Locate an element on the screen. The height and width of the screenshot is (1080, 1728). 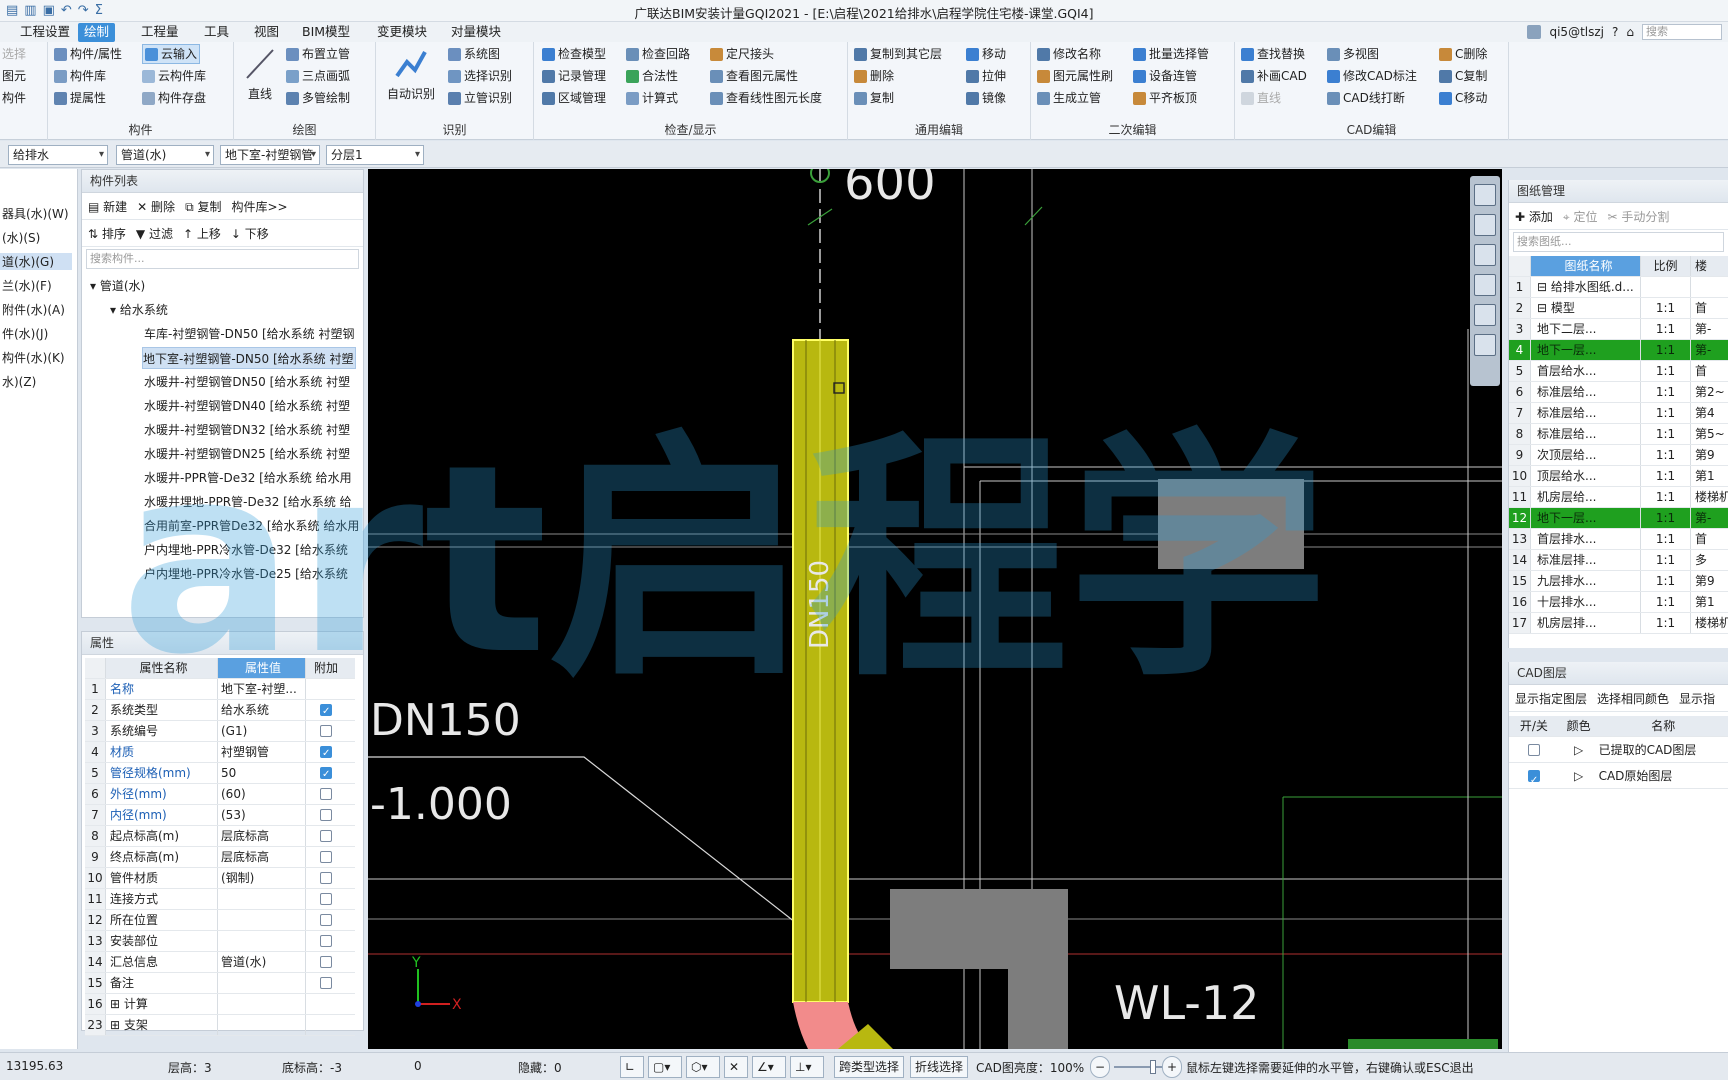
list-item-selected: 地下室-衬塑钢管-DN50 [给水系统 衬塑 is located at coordinates (249, 358).